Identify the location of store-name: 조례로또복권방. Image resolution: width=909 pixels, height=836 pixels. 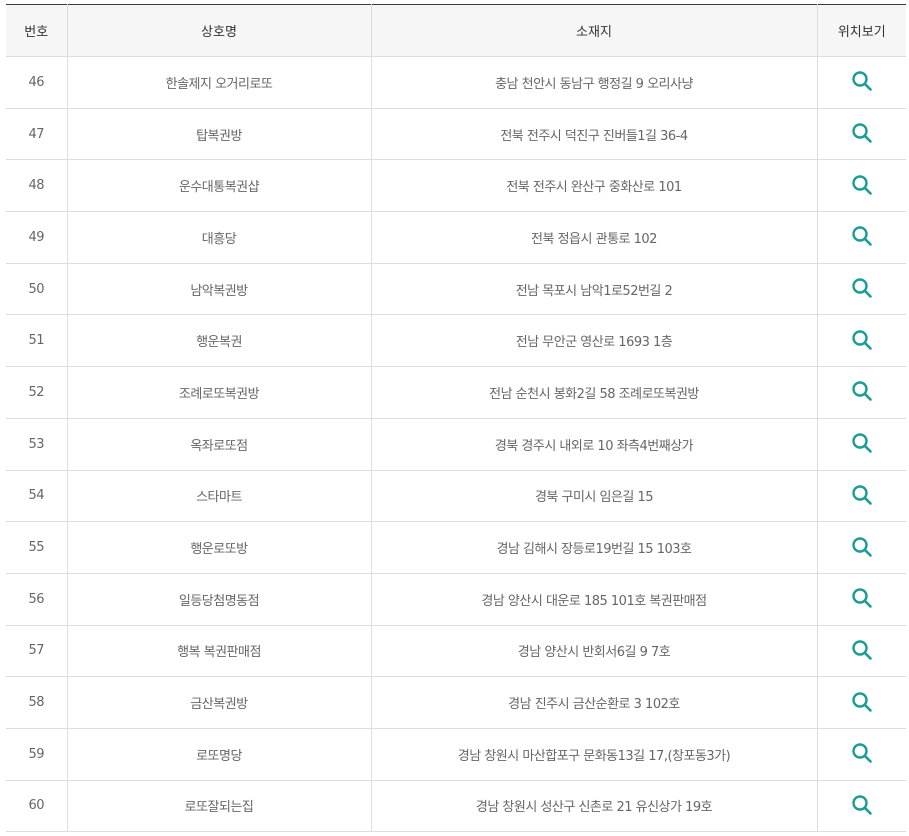
(218, 392).